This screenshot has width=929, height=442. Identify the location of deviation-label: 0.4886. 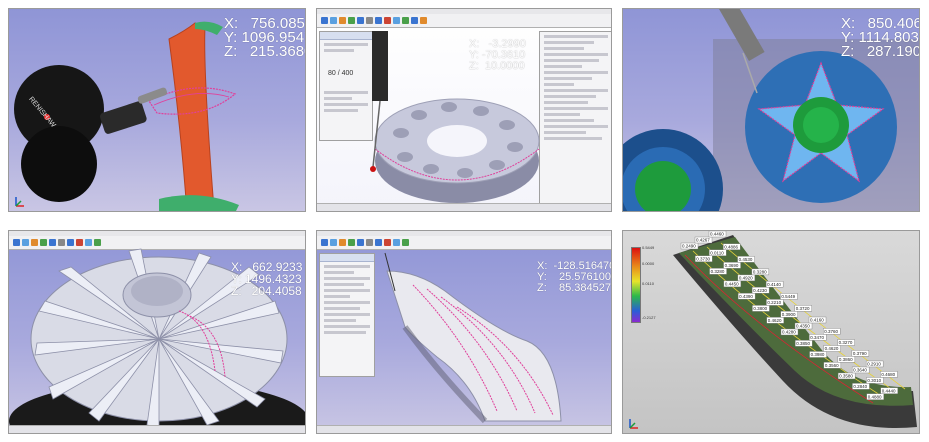
(731, 246).